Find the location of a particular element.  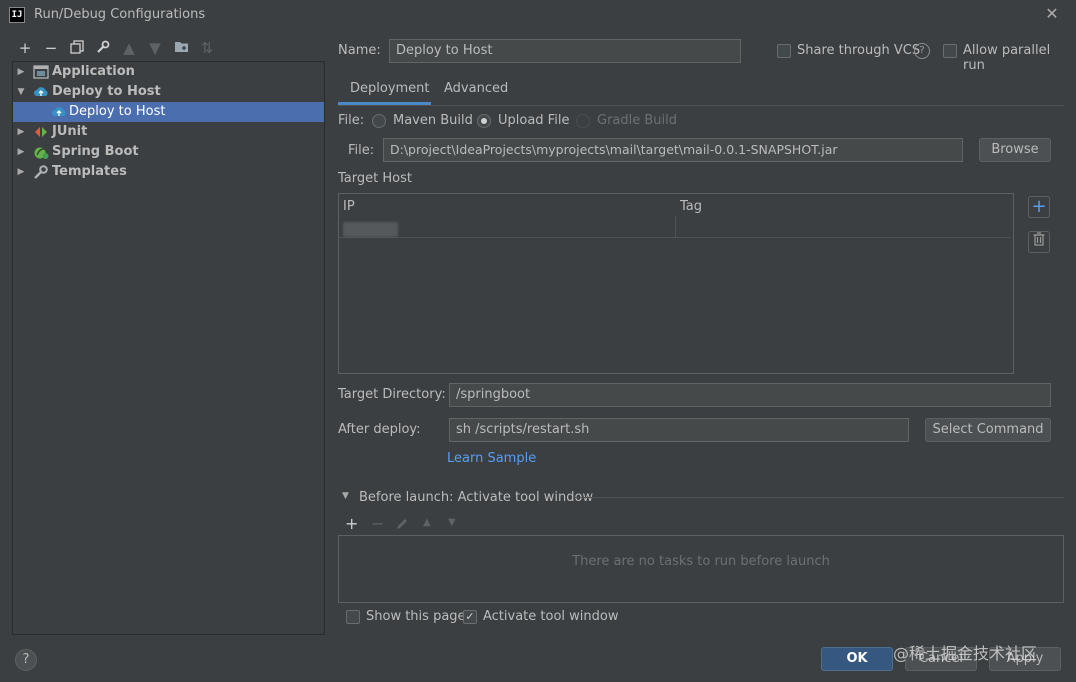

name-field: Deploy to Host is located at coordinates (565, 51).